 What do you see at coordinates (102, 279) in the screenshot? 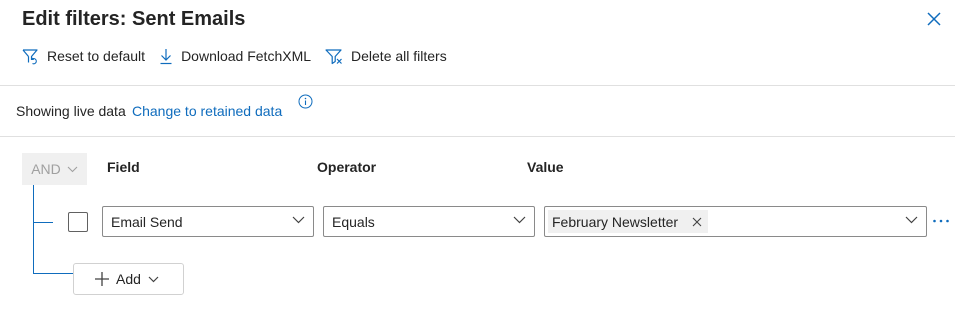
I see `add-icon` at bounding box center [102, 279].